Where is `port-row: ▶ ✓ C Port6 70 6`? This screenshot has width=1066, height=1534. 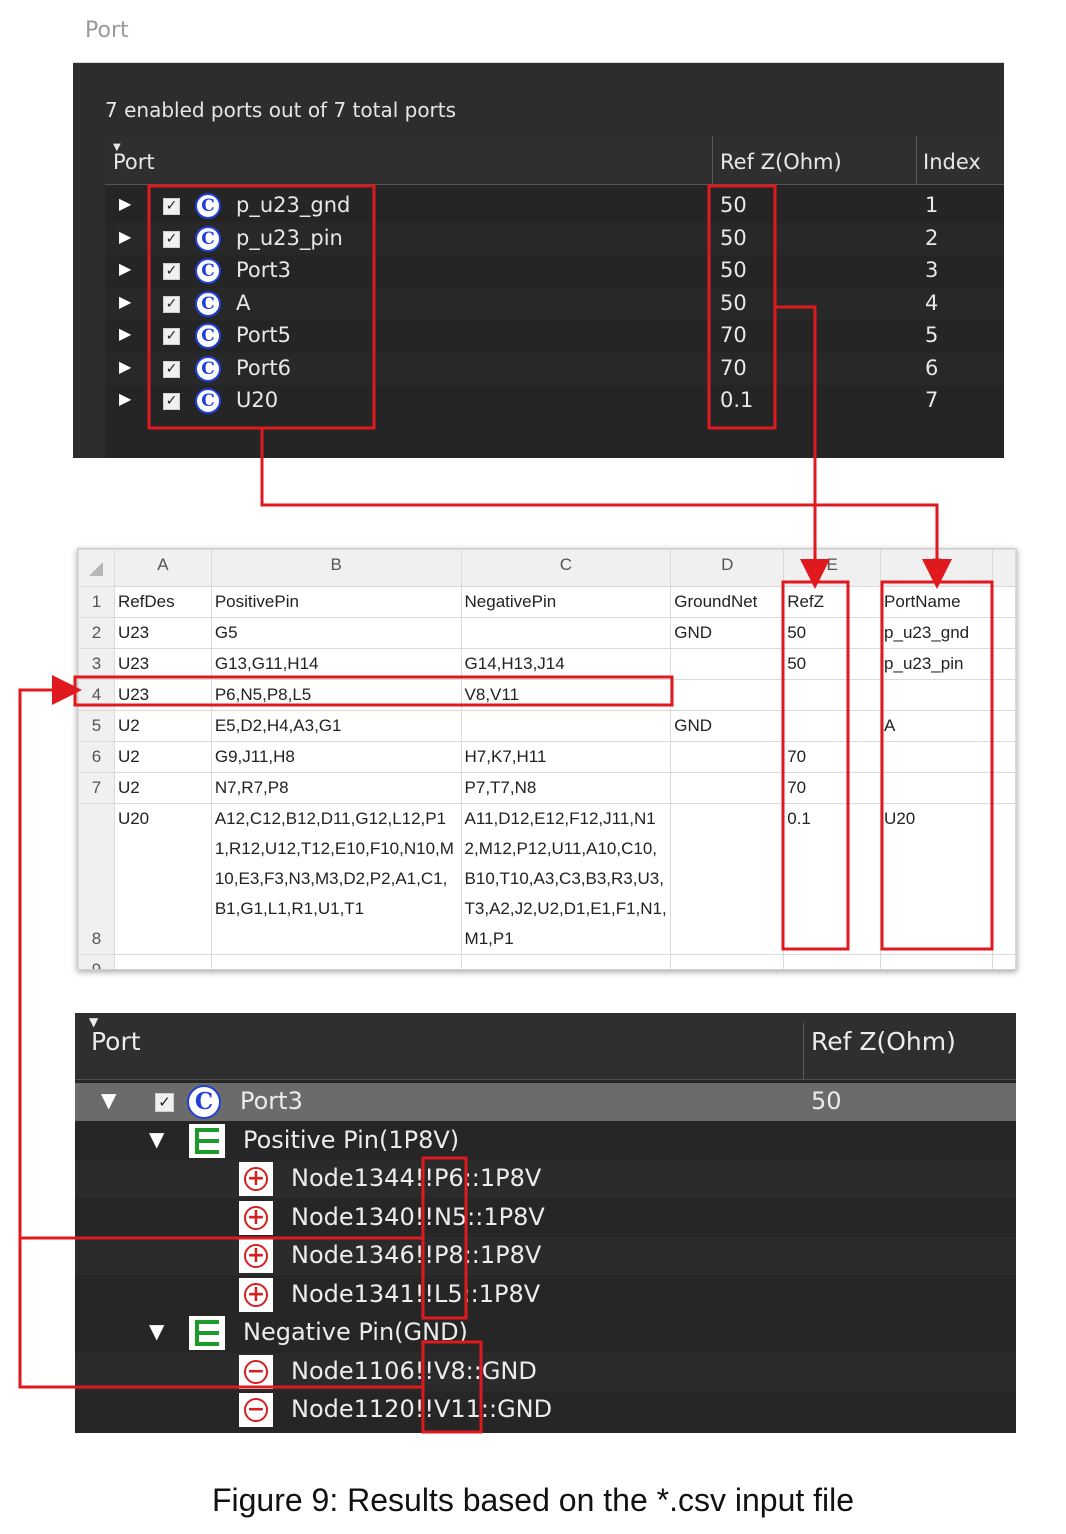 port-row: ▶ ✓ C Port6 70 6 is located at coordinates (554, 368).